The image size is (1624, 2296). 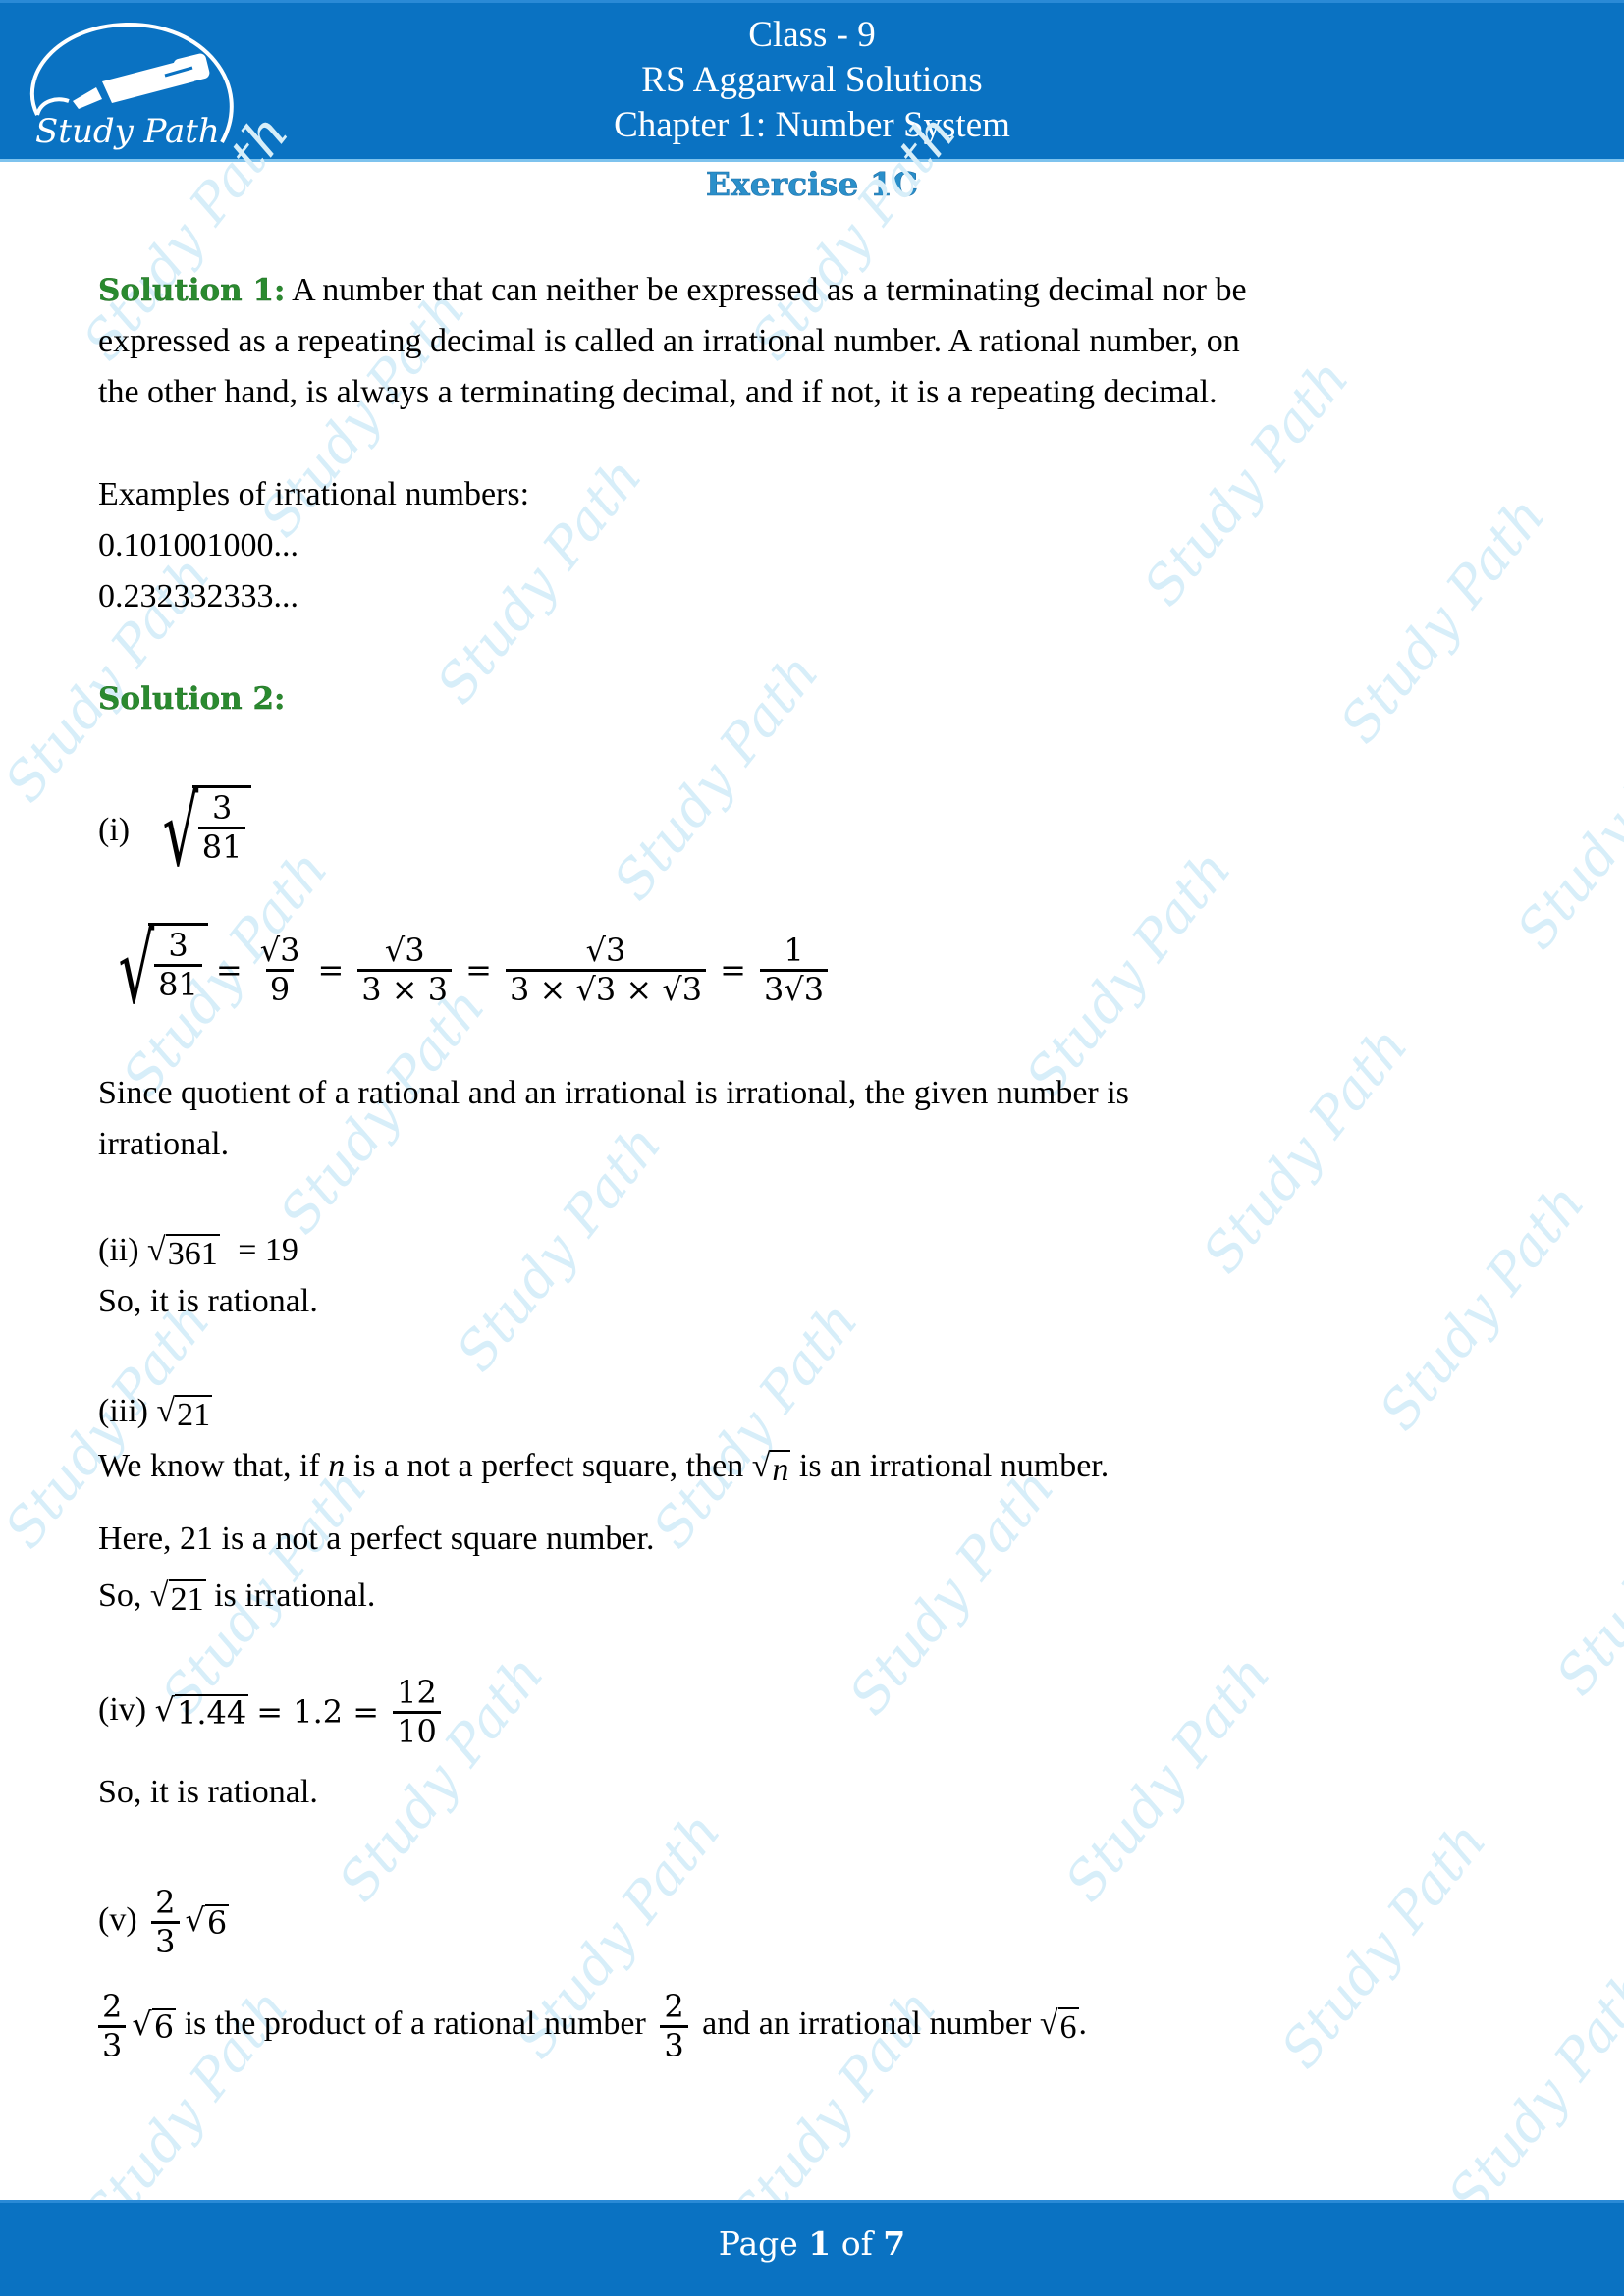 I want to click on book-title: RS Aggarwal Solutions, so click(x=812, y=80).